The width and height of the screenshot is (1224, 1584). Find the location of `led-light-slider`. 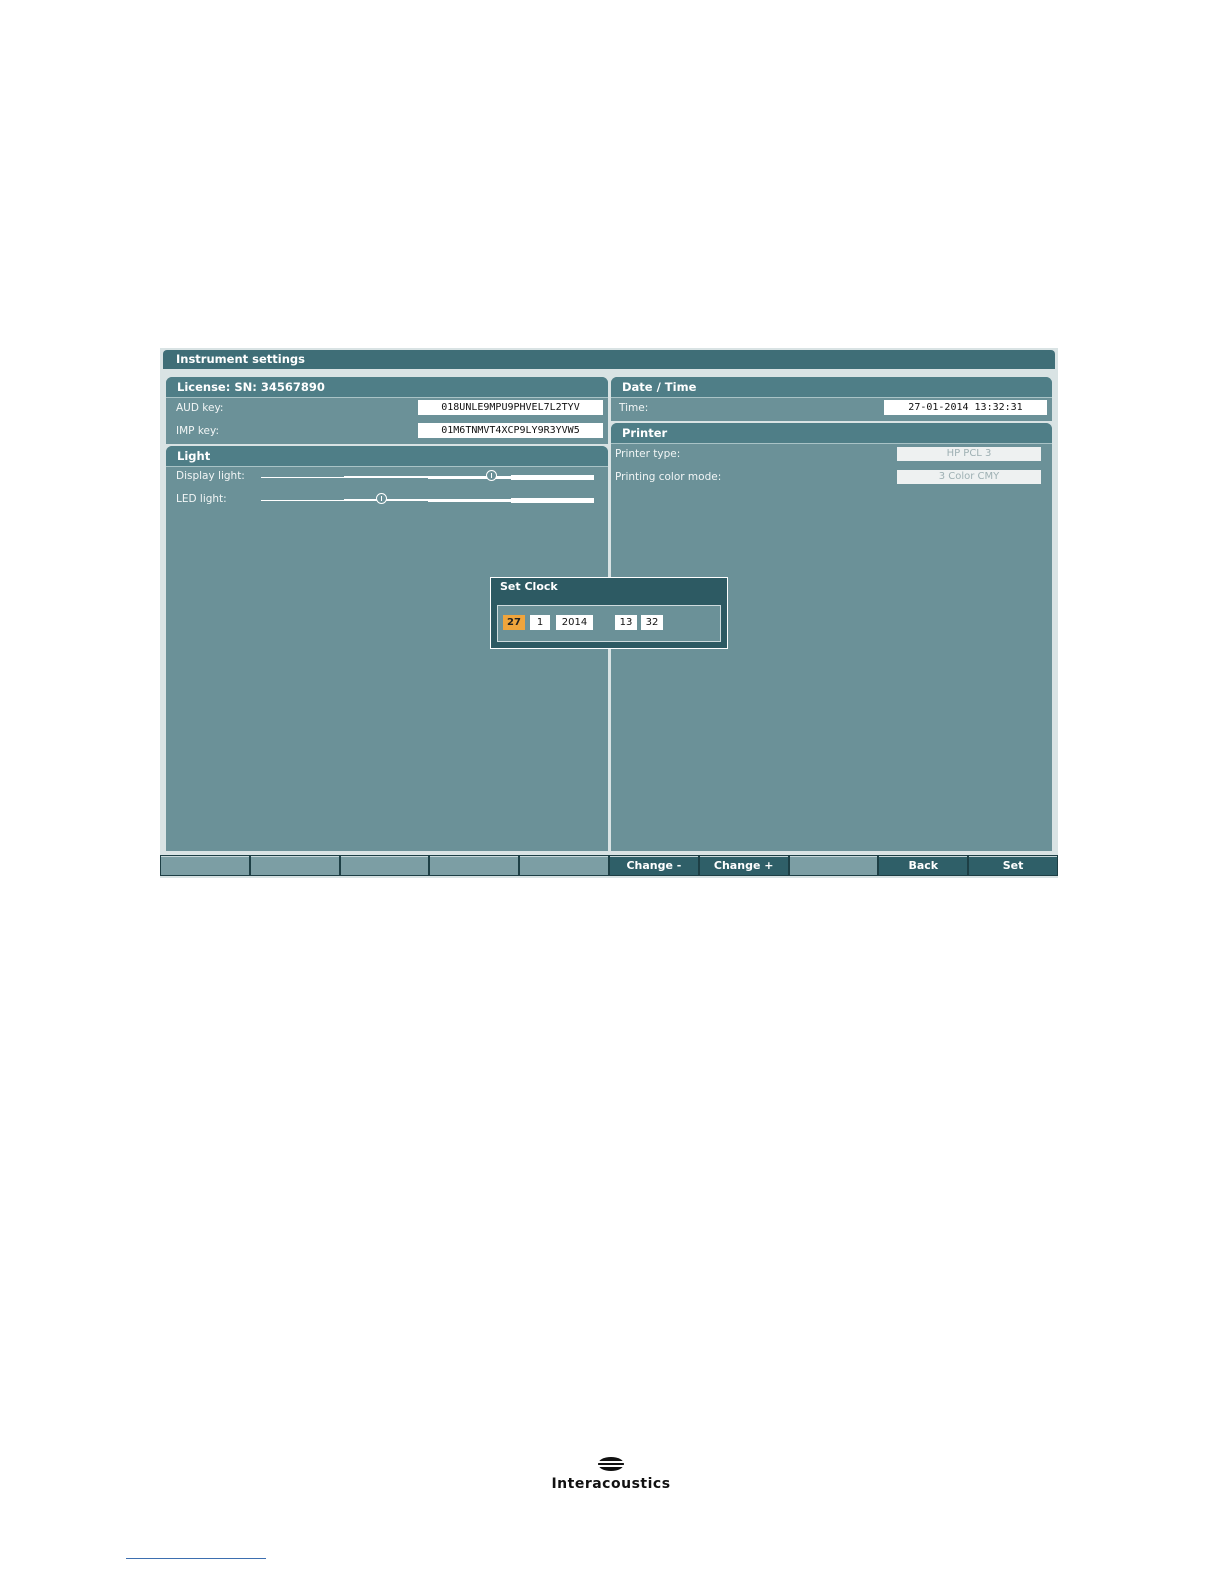

led-light-slider is located at coordinates (427, 498).